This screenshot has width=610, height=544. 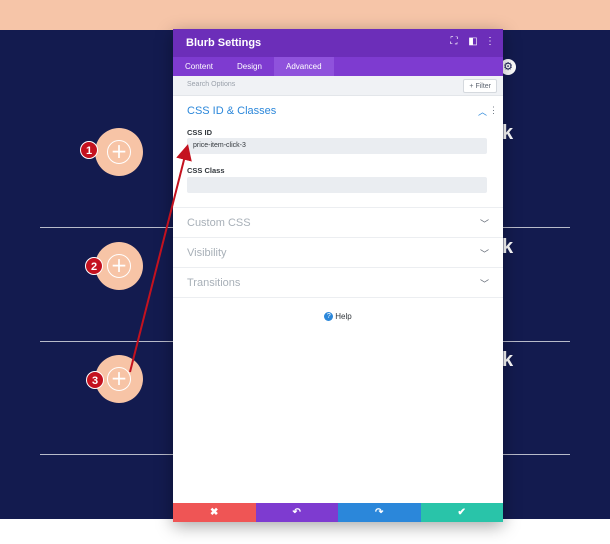 I want to click on top-peach-band, so click(x=305, y=15).